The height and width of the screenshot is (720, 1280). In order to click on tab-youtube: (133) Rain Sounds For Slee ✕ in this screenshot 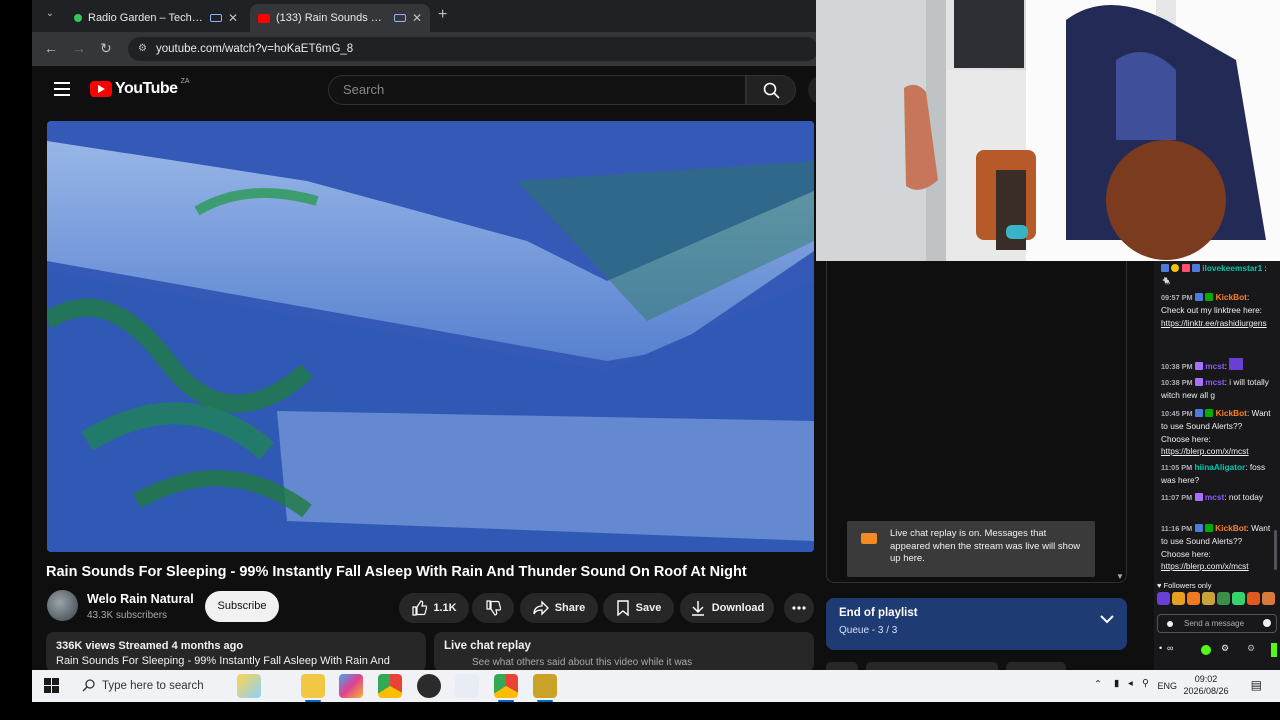, I will do `click(340, 18)`.